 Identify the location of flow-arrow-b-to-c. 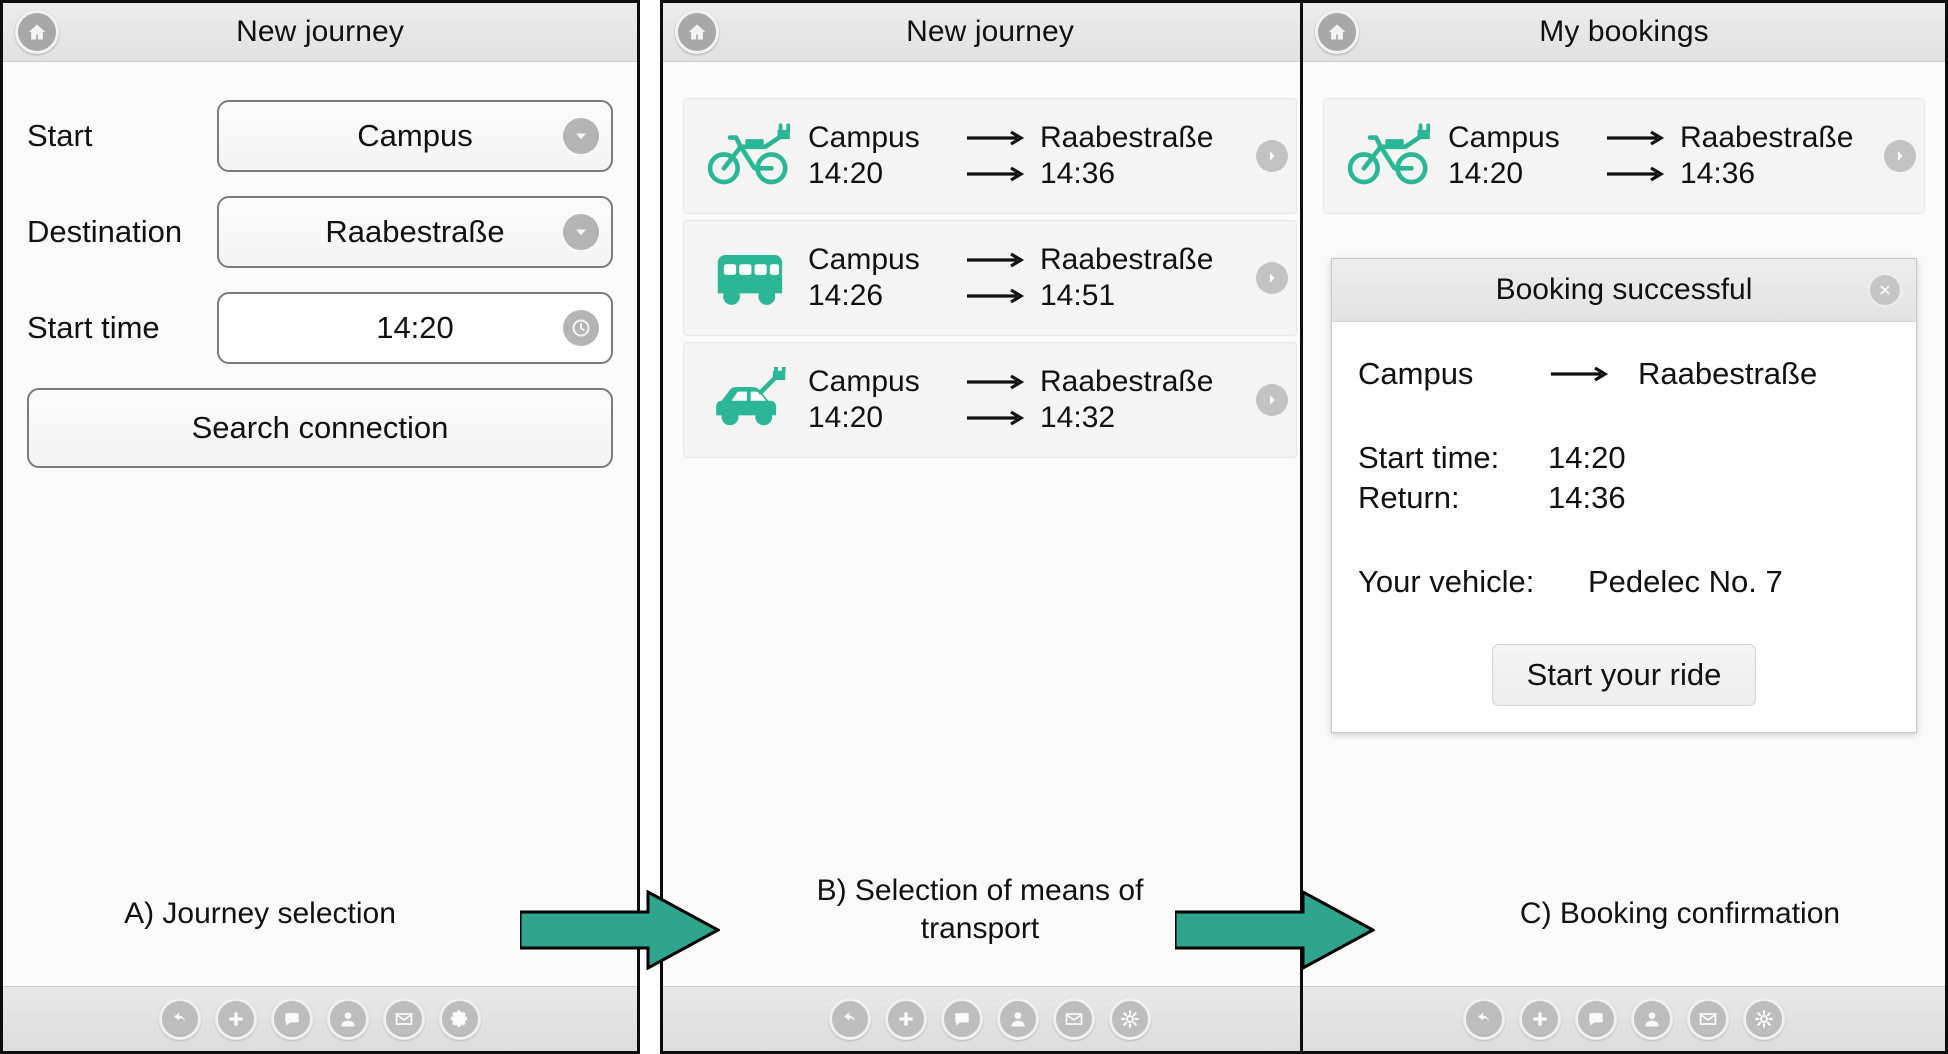
(1275, 930).